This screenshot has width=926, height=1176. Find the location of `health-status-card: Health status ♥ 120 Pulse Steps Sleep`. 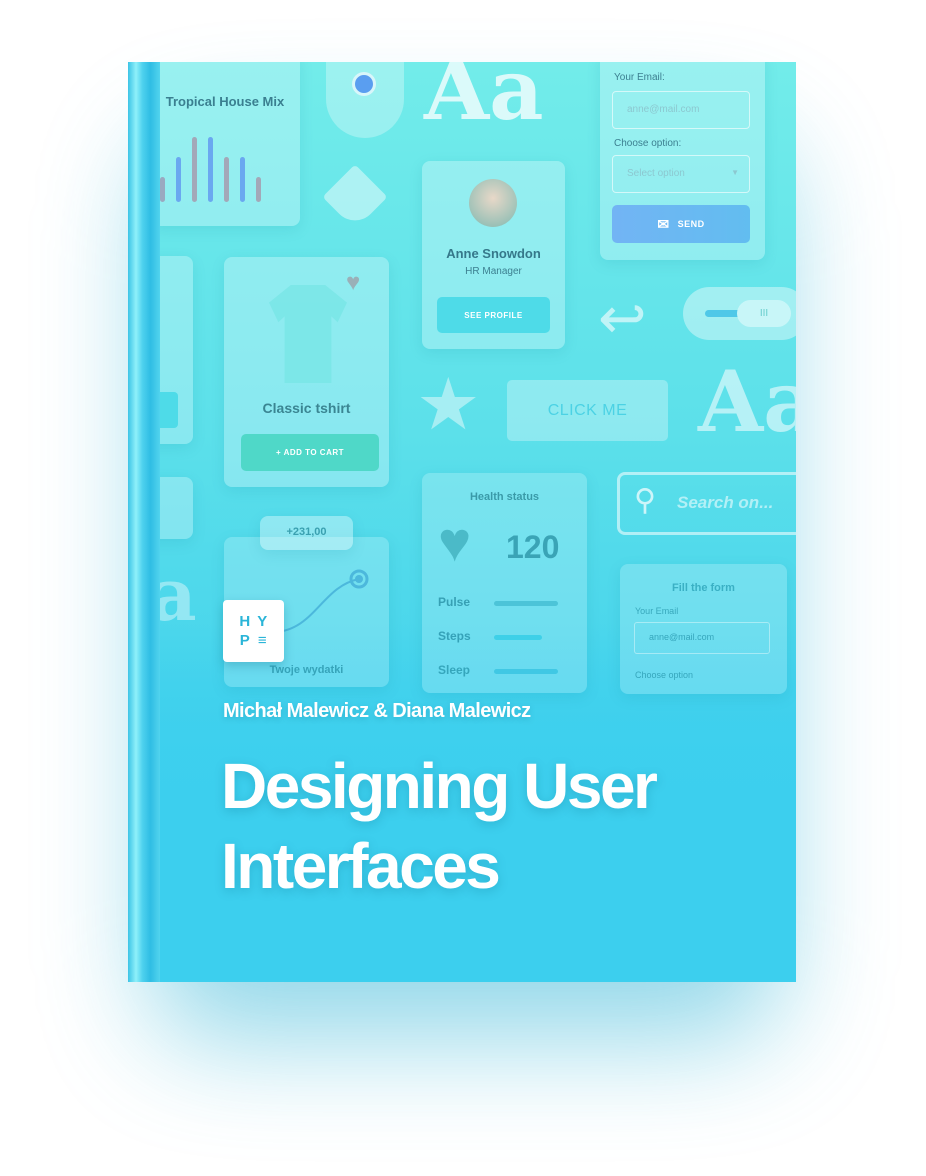

health-status-card: Health status ♥ 120 Pulse Steps Sleep is located at coordinates (504, 583).